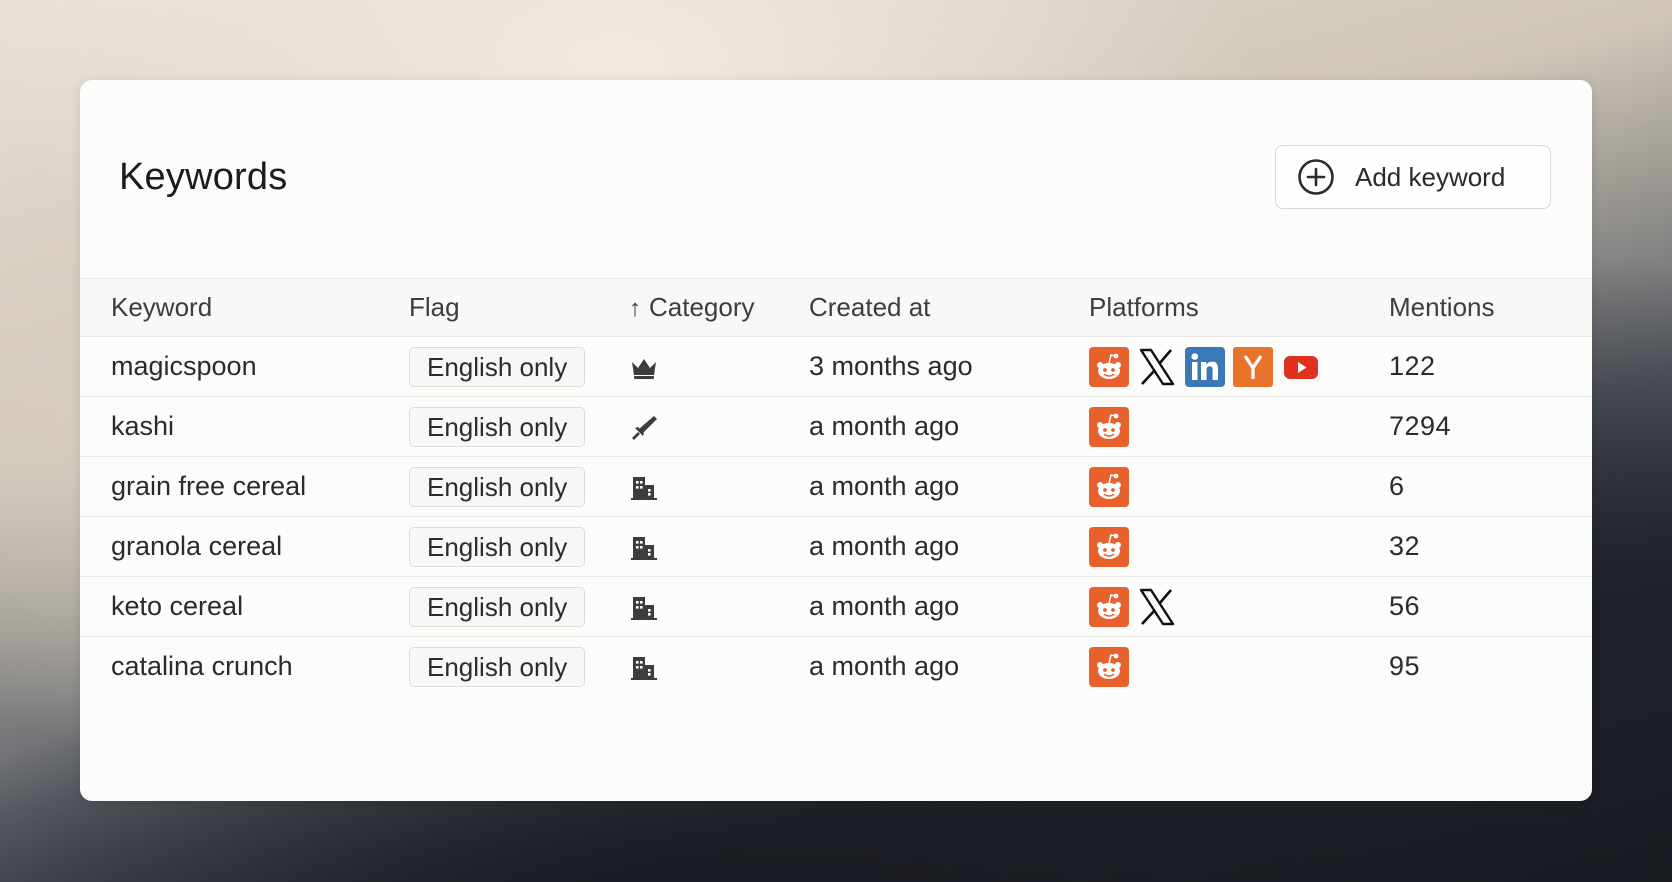 This screenshot has width=1672, height=882. Describe the element at coordinates (1253, 366) in the screenshot. I see `hackernews-icon` at that location.